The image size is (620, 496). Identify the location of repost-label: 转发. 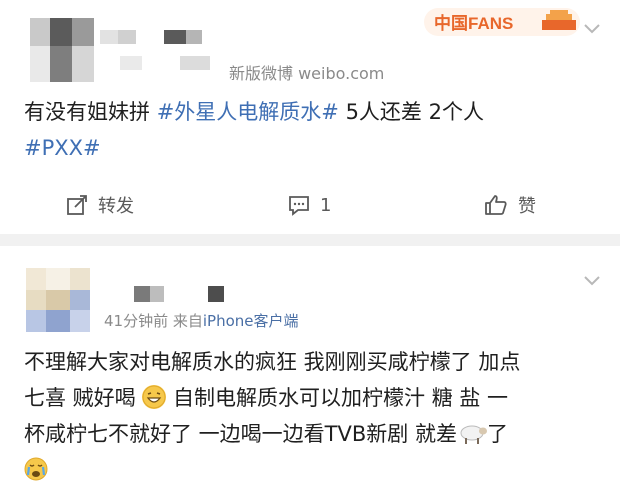
(116, 206).